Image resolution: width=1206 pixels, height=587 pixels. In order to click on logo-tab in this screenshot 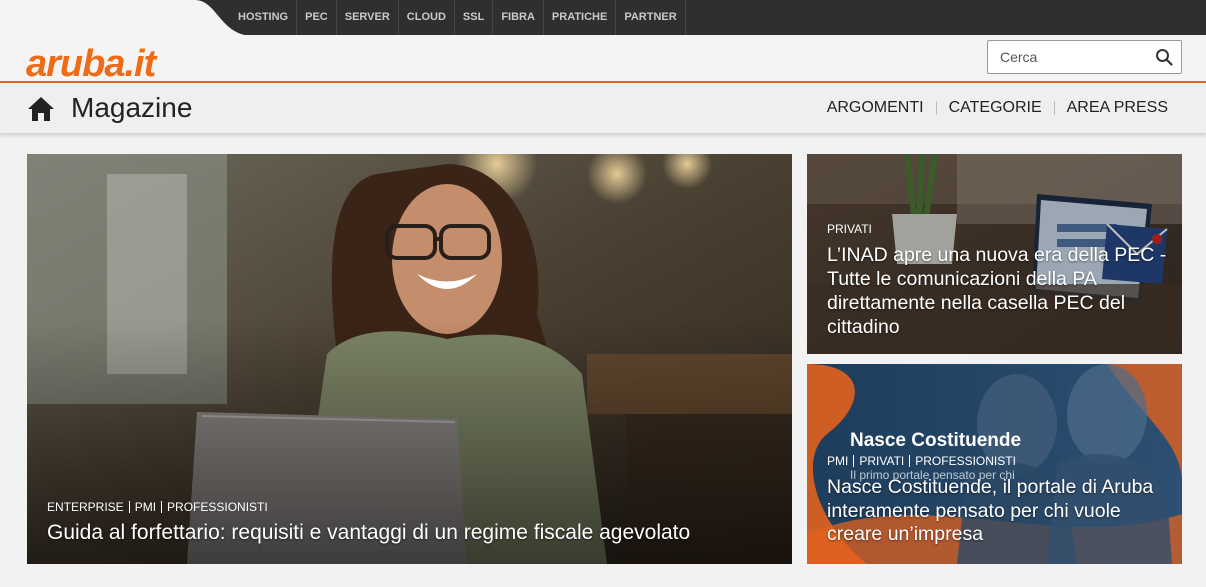, I will do `click(122, 17)`.